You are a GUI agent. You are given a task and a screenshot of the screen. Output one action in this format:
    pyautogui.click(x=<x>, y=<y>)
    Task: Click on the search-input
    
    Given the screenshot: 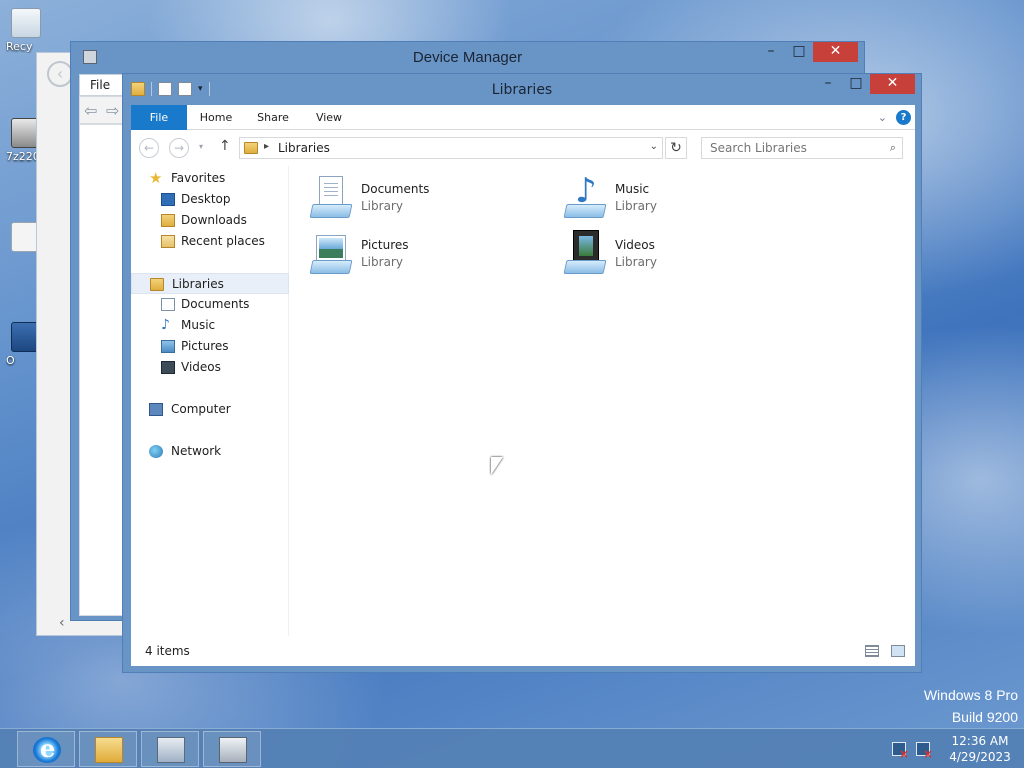 What is the action you would take?
    pyautogui.click(x=787, y=148)
    